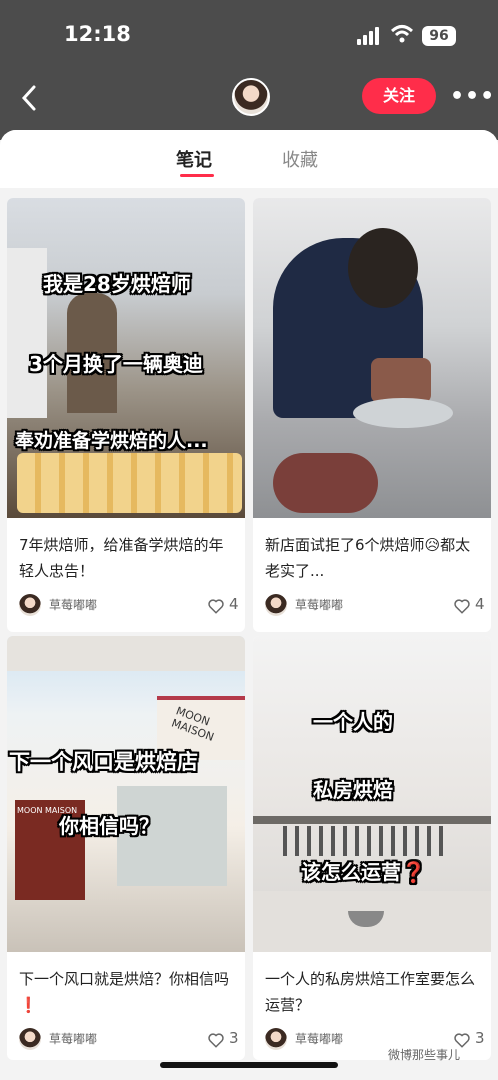  I want to click on cover-text-line: 一个人的, so click(353, 722).